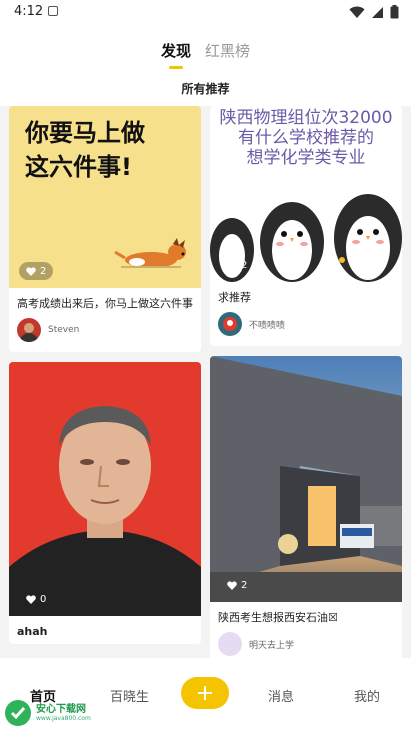 The width and height of the screenshot is (411, 730). I want to click on poster-line: 这六件事!, so click(78, 167).